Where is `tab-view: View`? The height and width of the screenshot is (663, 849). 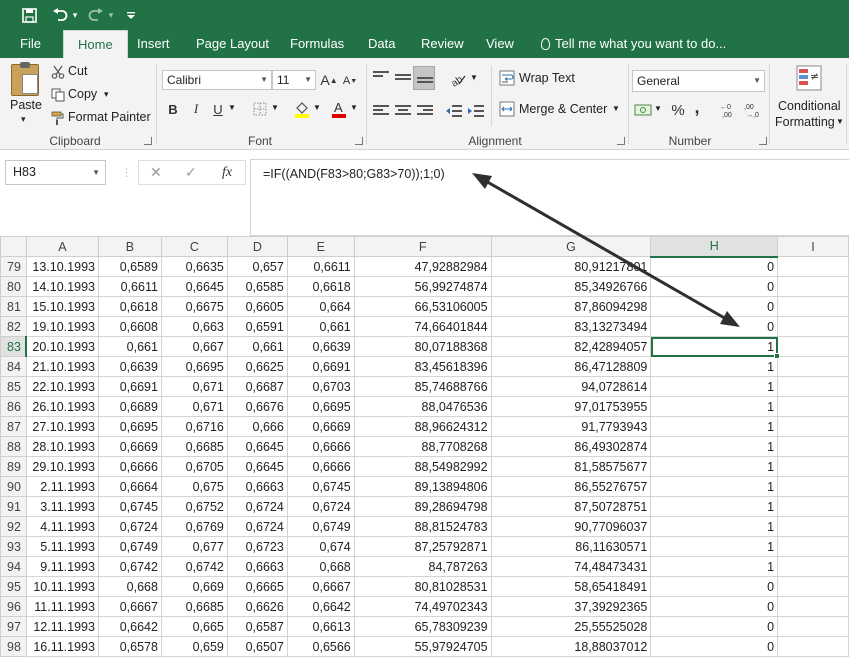 tab-view: View is located at coordinates (500, 44).